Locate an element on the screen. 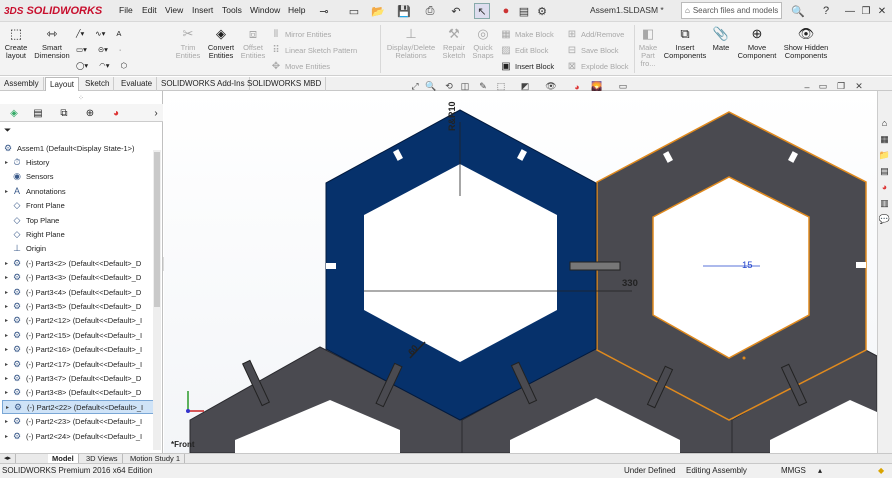 This screenshot has width=892, height=478. smart-dimension-button: ⇿ Smart Dimension is located at coordinates (52, 43).